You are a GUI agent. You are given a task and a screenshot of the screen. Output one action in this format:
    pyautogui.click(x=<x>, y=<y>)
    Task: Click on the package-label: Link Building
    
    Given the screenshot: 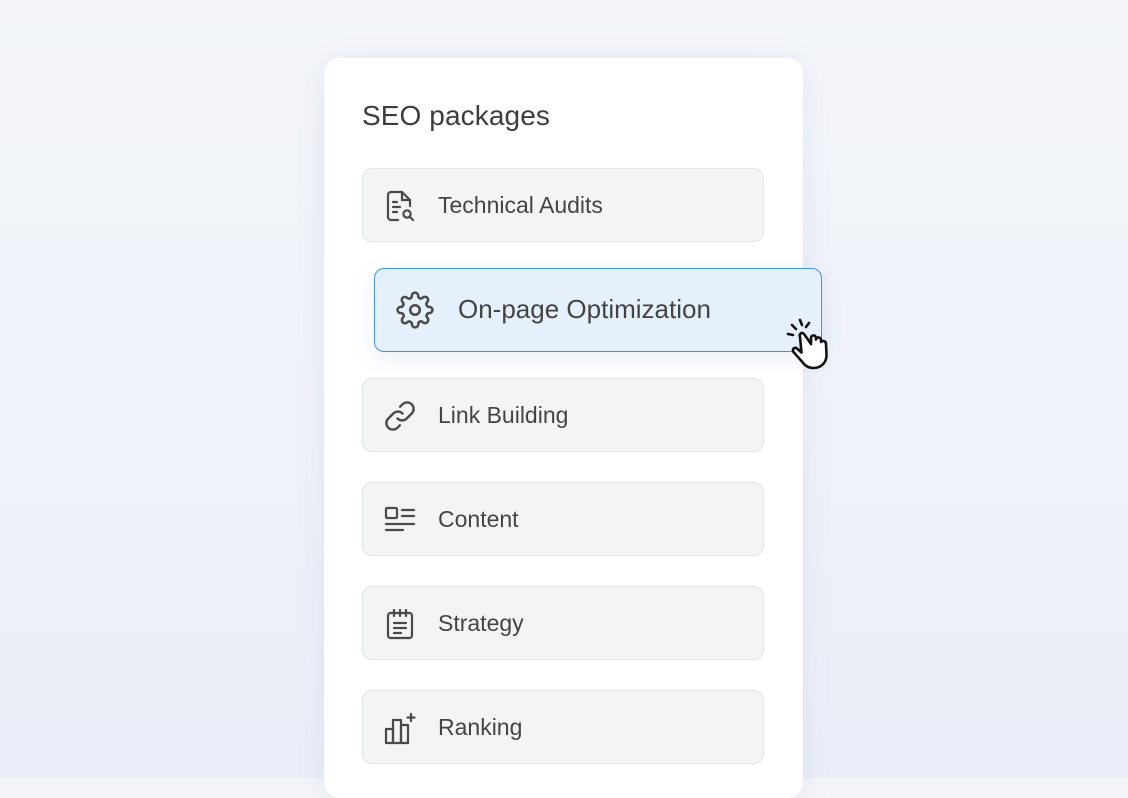 What is the action you would take?
    pyautogui.click(x=503, y=414)
    